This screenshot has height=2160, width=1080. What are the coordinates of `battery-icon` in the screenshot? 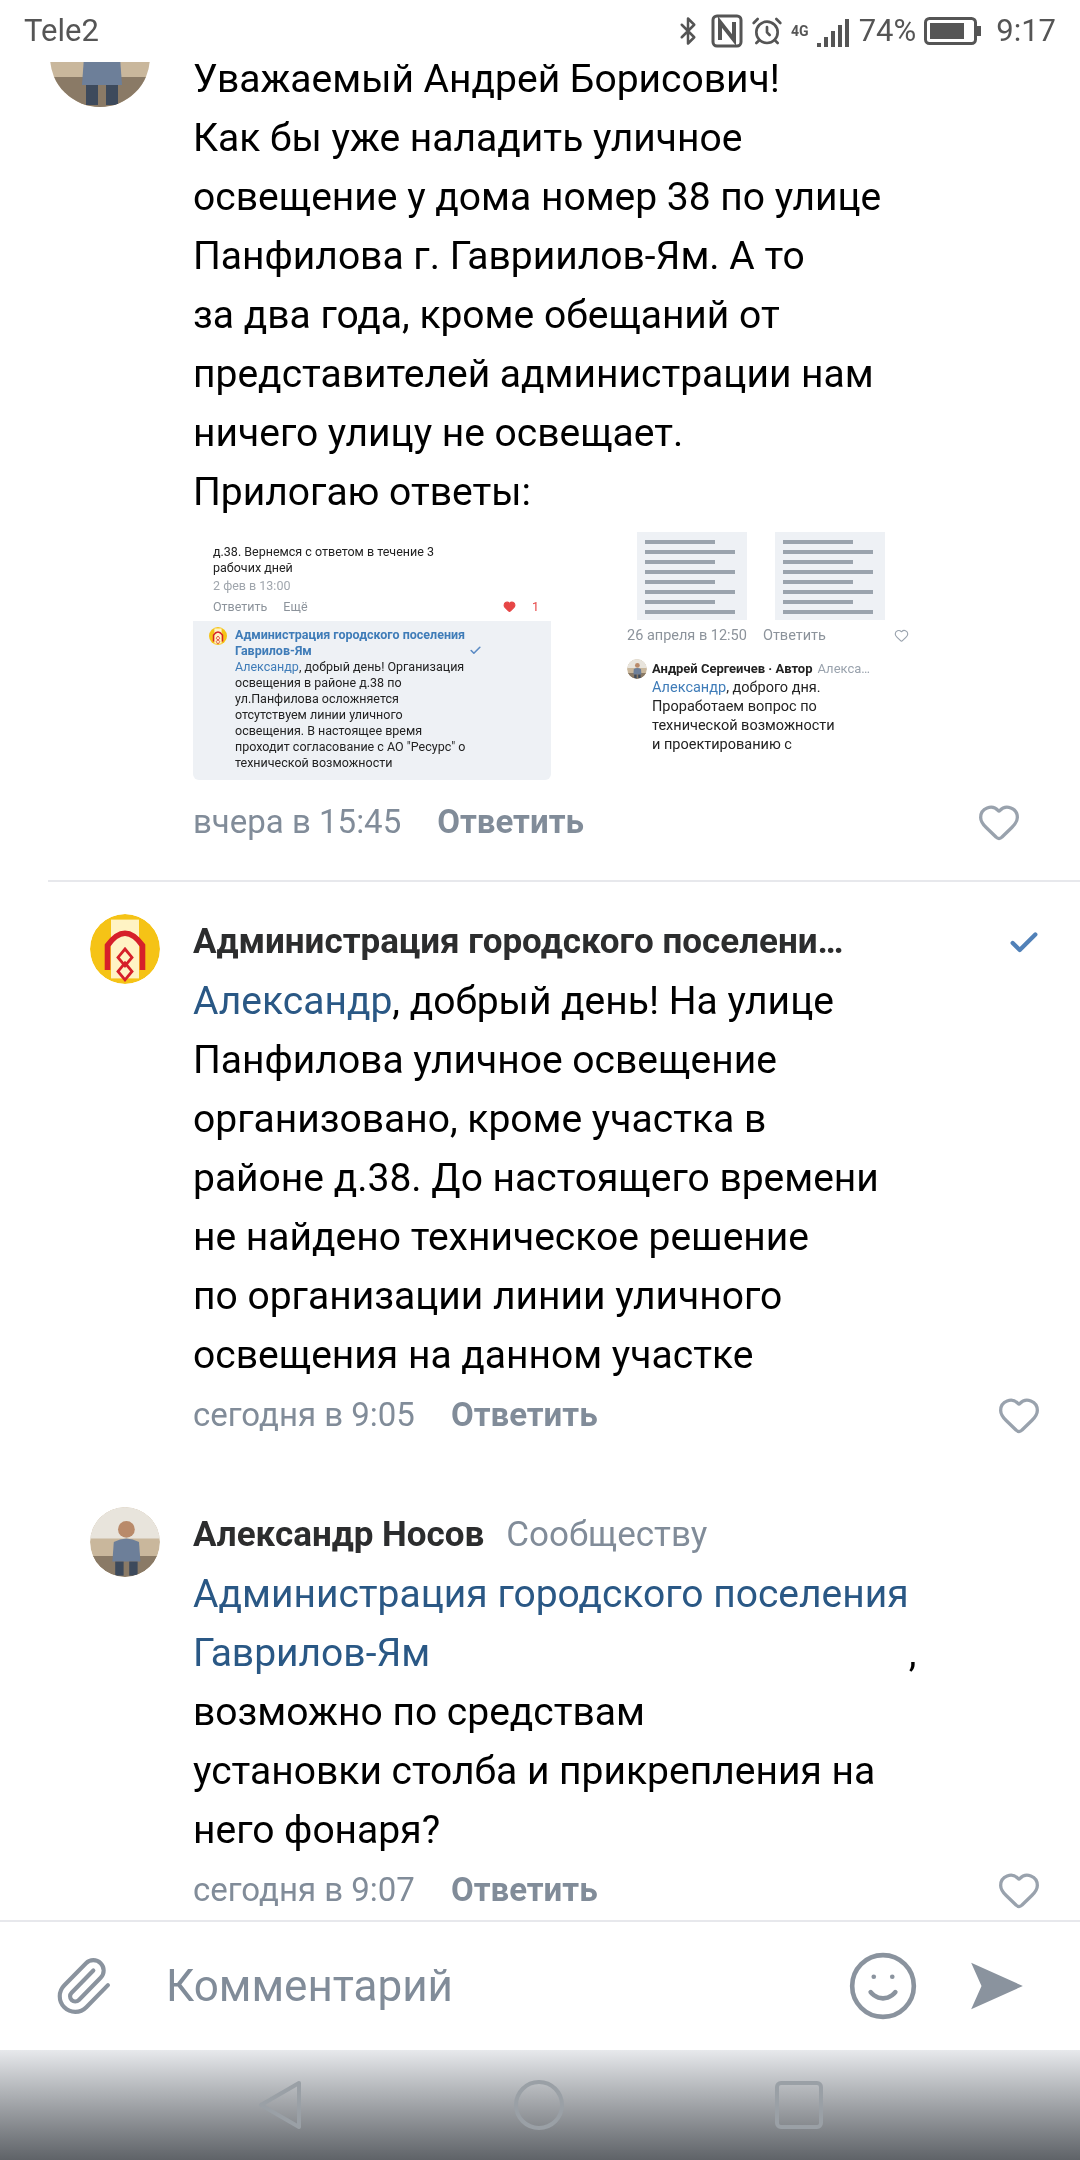 It's located at (953, 30).